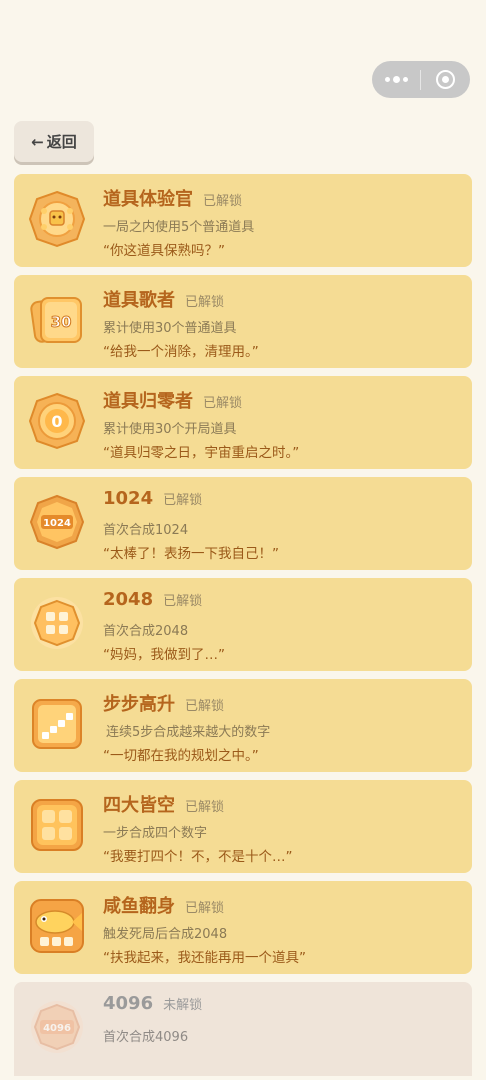 The height and width of the screenshot is (1080, 486). I want to click on achievement-quote: “你这道具保熟吗？”, so click(164, 251).